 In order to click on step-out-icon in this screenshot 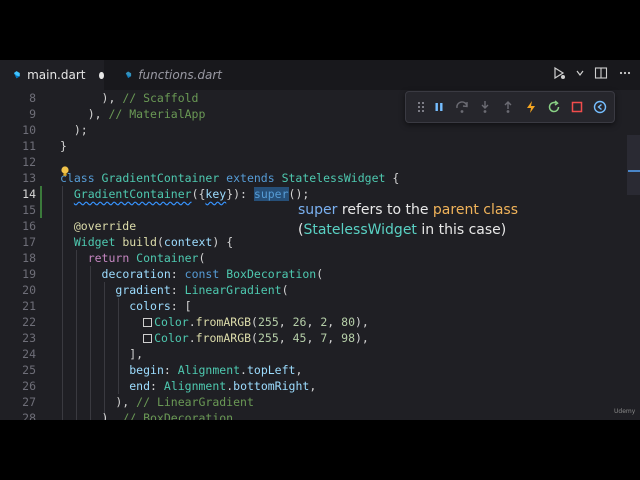, I will do `click(508, 107)`.